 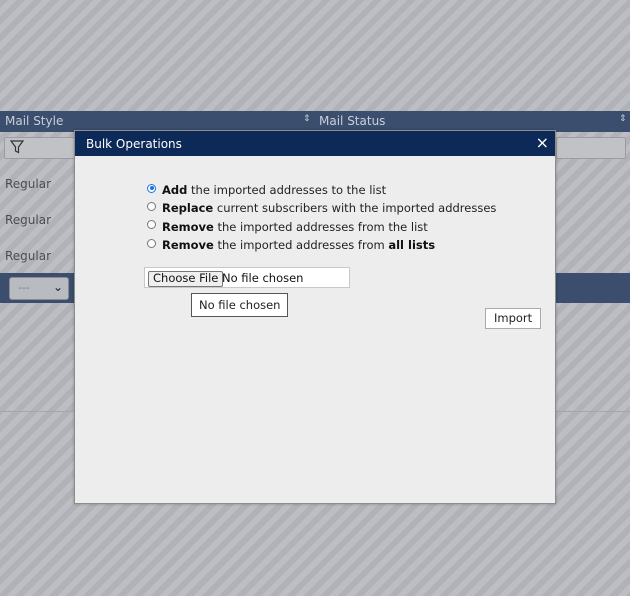 What do you see at coordinates (263, 278) in the screenshot?
I see `file-status: No file chosen` at bounding box center [263, 278].